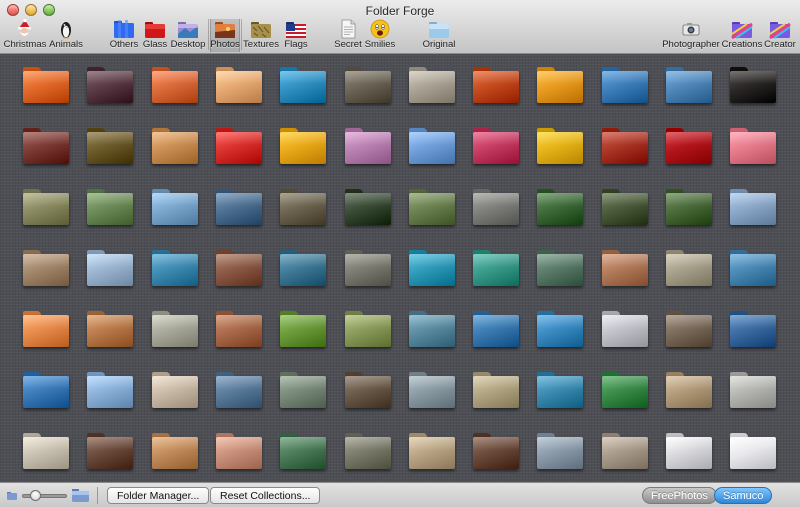  Describe the element at coordinates (25, 35) in the screenshot. I see `toolbar-christmas: Christmas` at that location.